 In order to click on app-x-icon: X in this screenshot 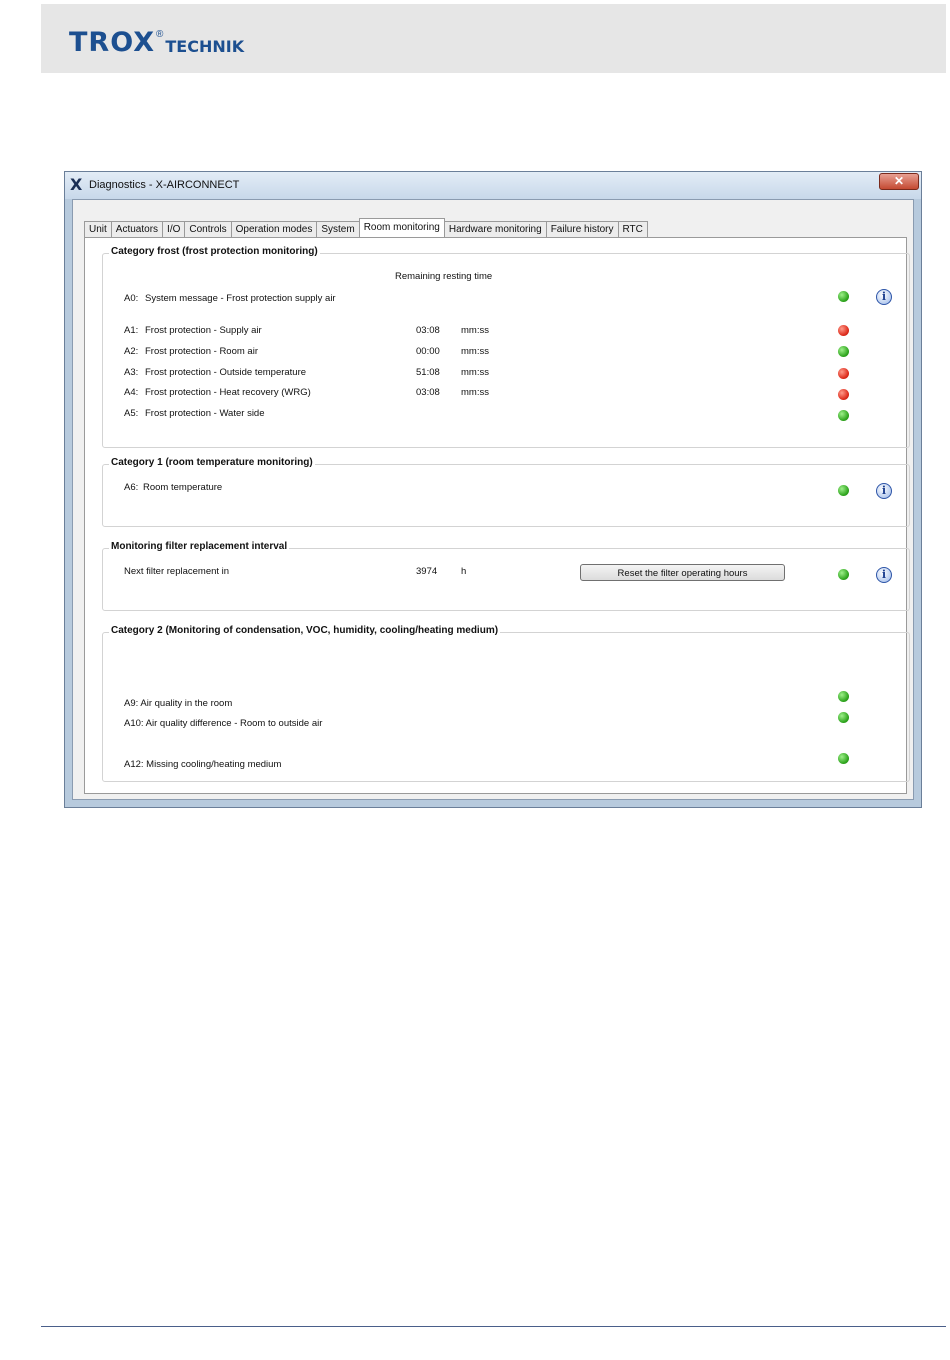, I will do `click(76, 184)`.